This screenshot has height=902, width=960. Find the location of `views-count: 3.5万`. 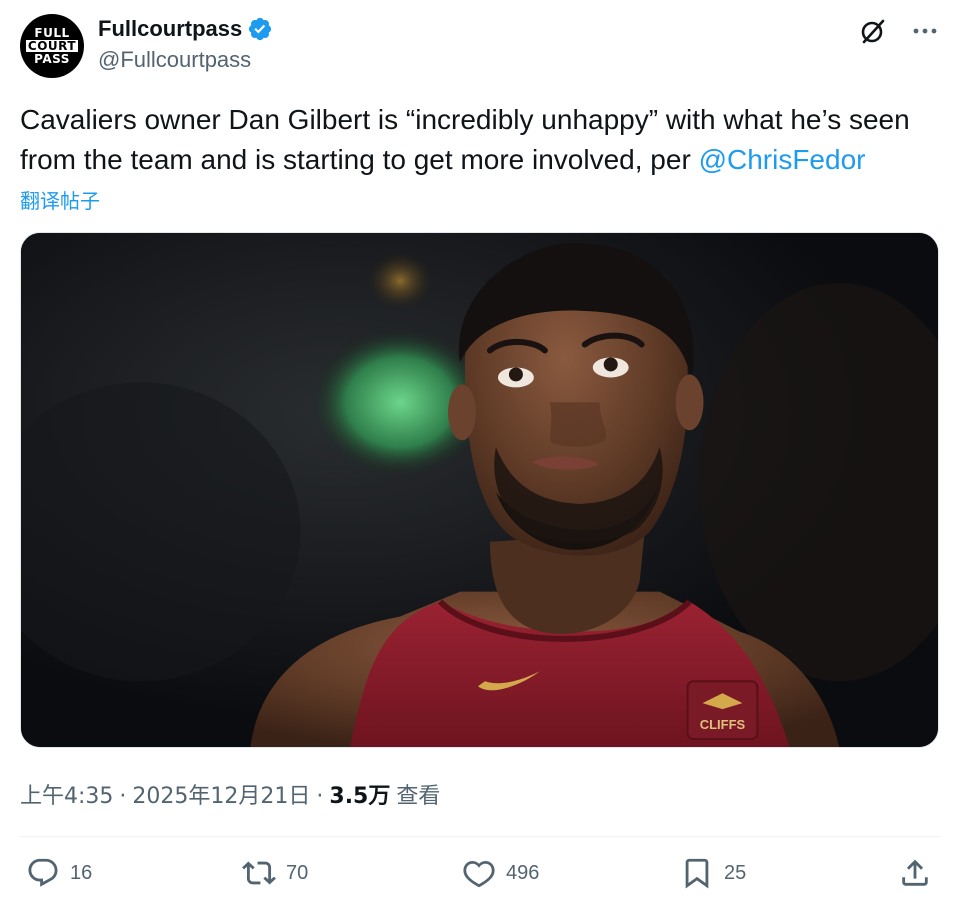

views-count: 3.5万 is located at coordinates (360, 796).